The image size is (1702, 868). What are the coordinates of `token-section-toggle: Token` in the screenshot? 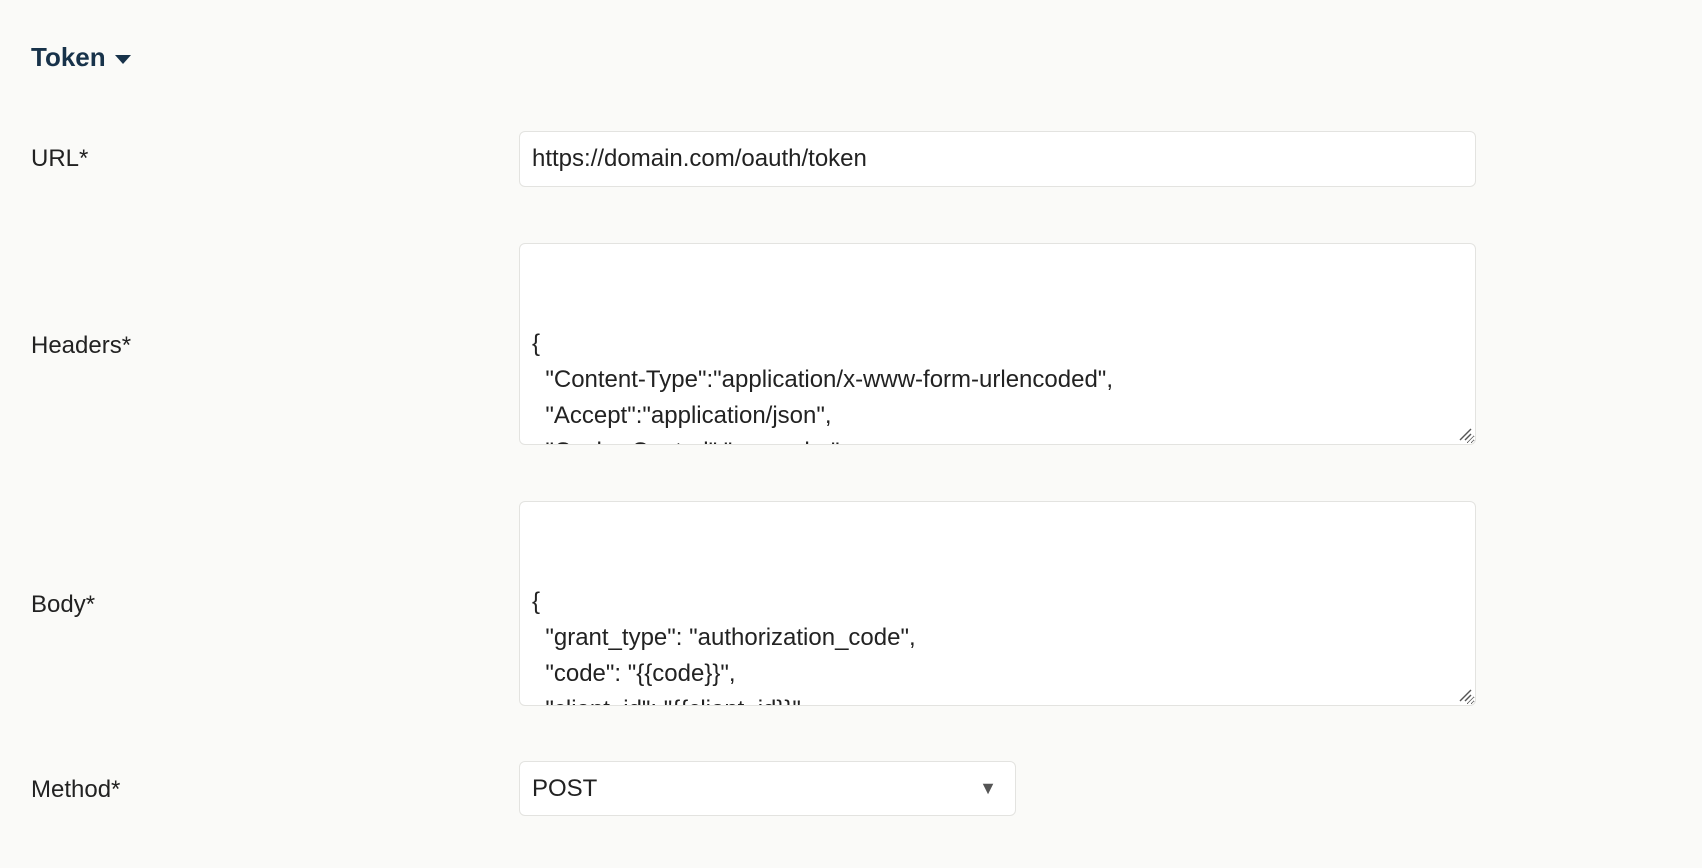 It's located at (81, 57).